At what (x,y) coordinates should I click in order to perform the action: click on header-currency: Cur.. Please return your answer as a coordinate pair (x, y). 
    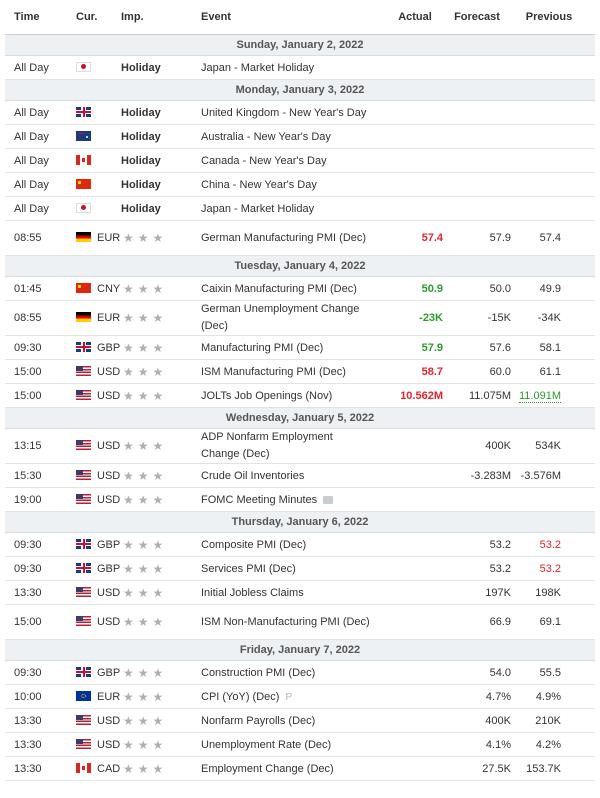
    Looking at the image, I should click on (92, 17).